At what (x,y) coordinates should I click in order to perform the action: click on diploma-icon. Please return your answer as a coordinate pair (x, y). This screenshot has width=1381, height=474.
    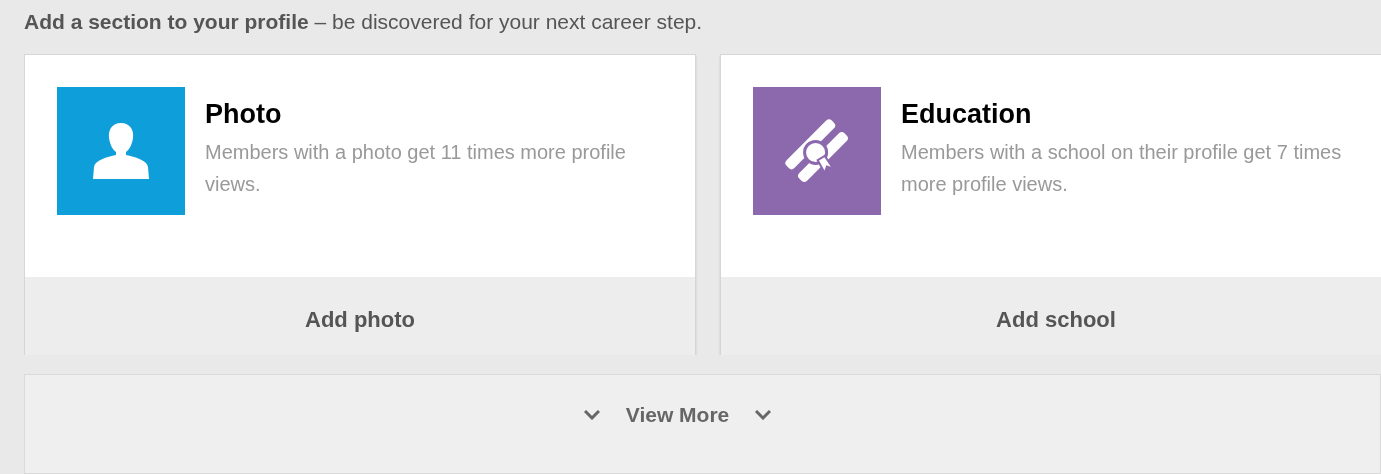
    Looking at the image, I should click on (817, 151).